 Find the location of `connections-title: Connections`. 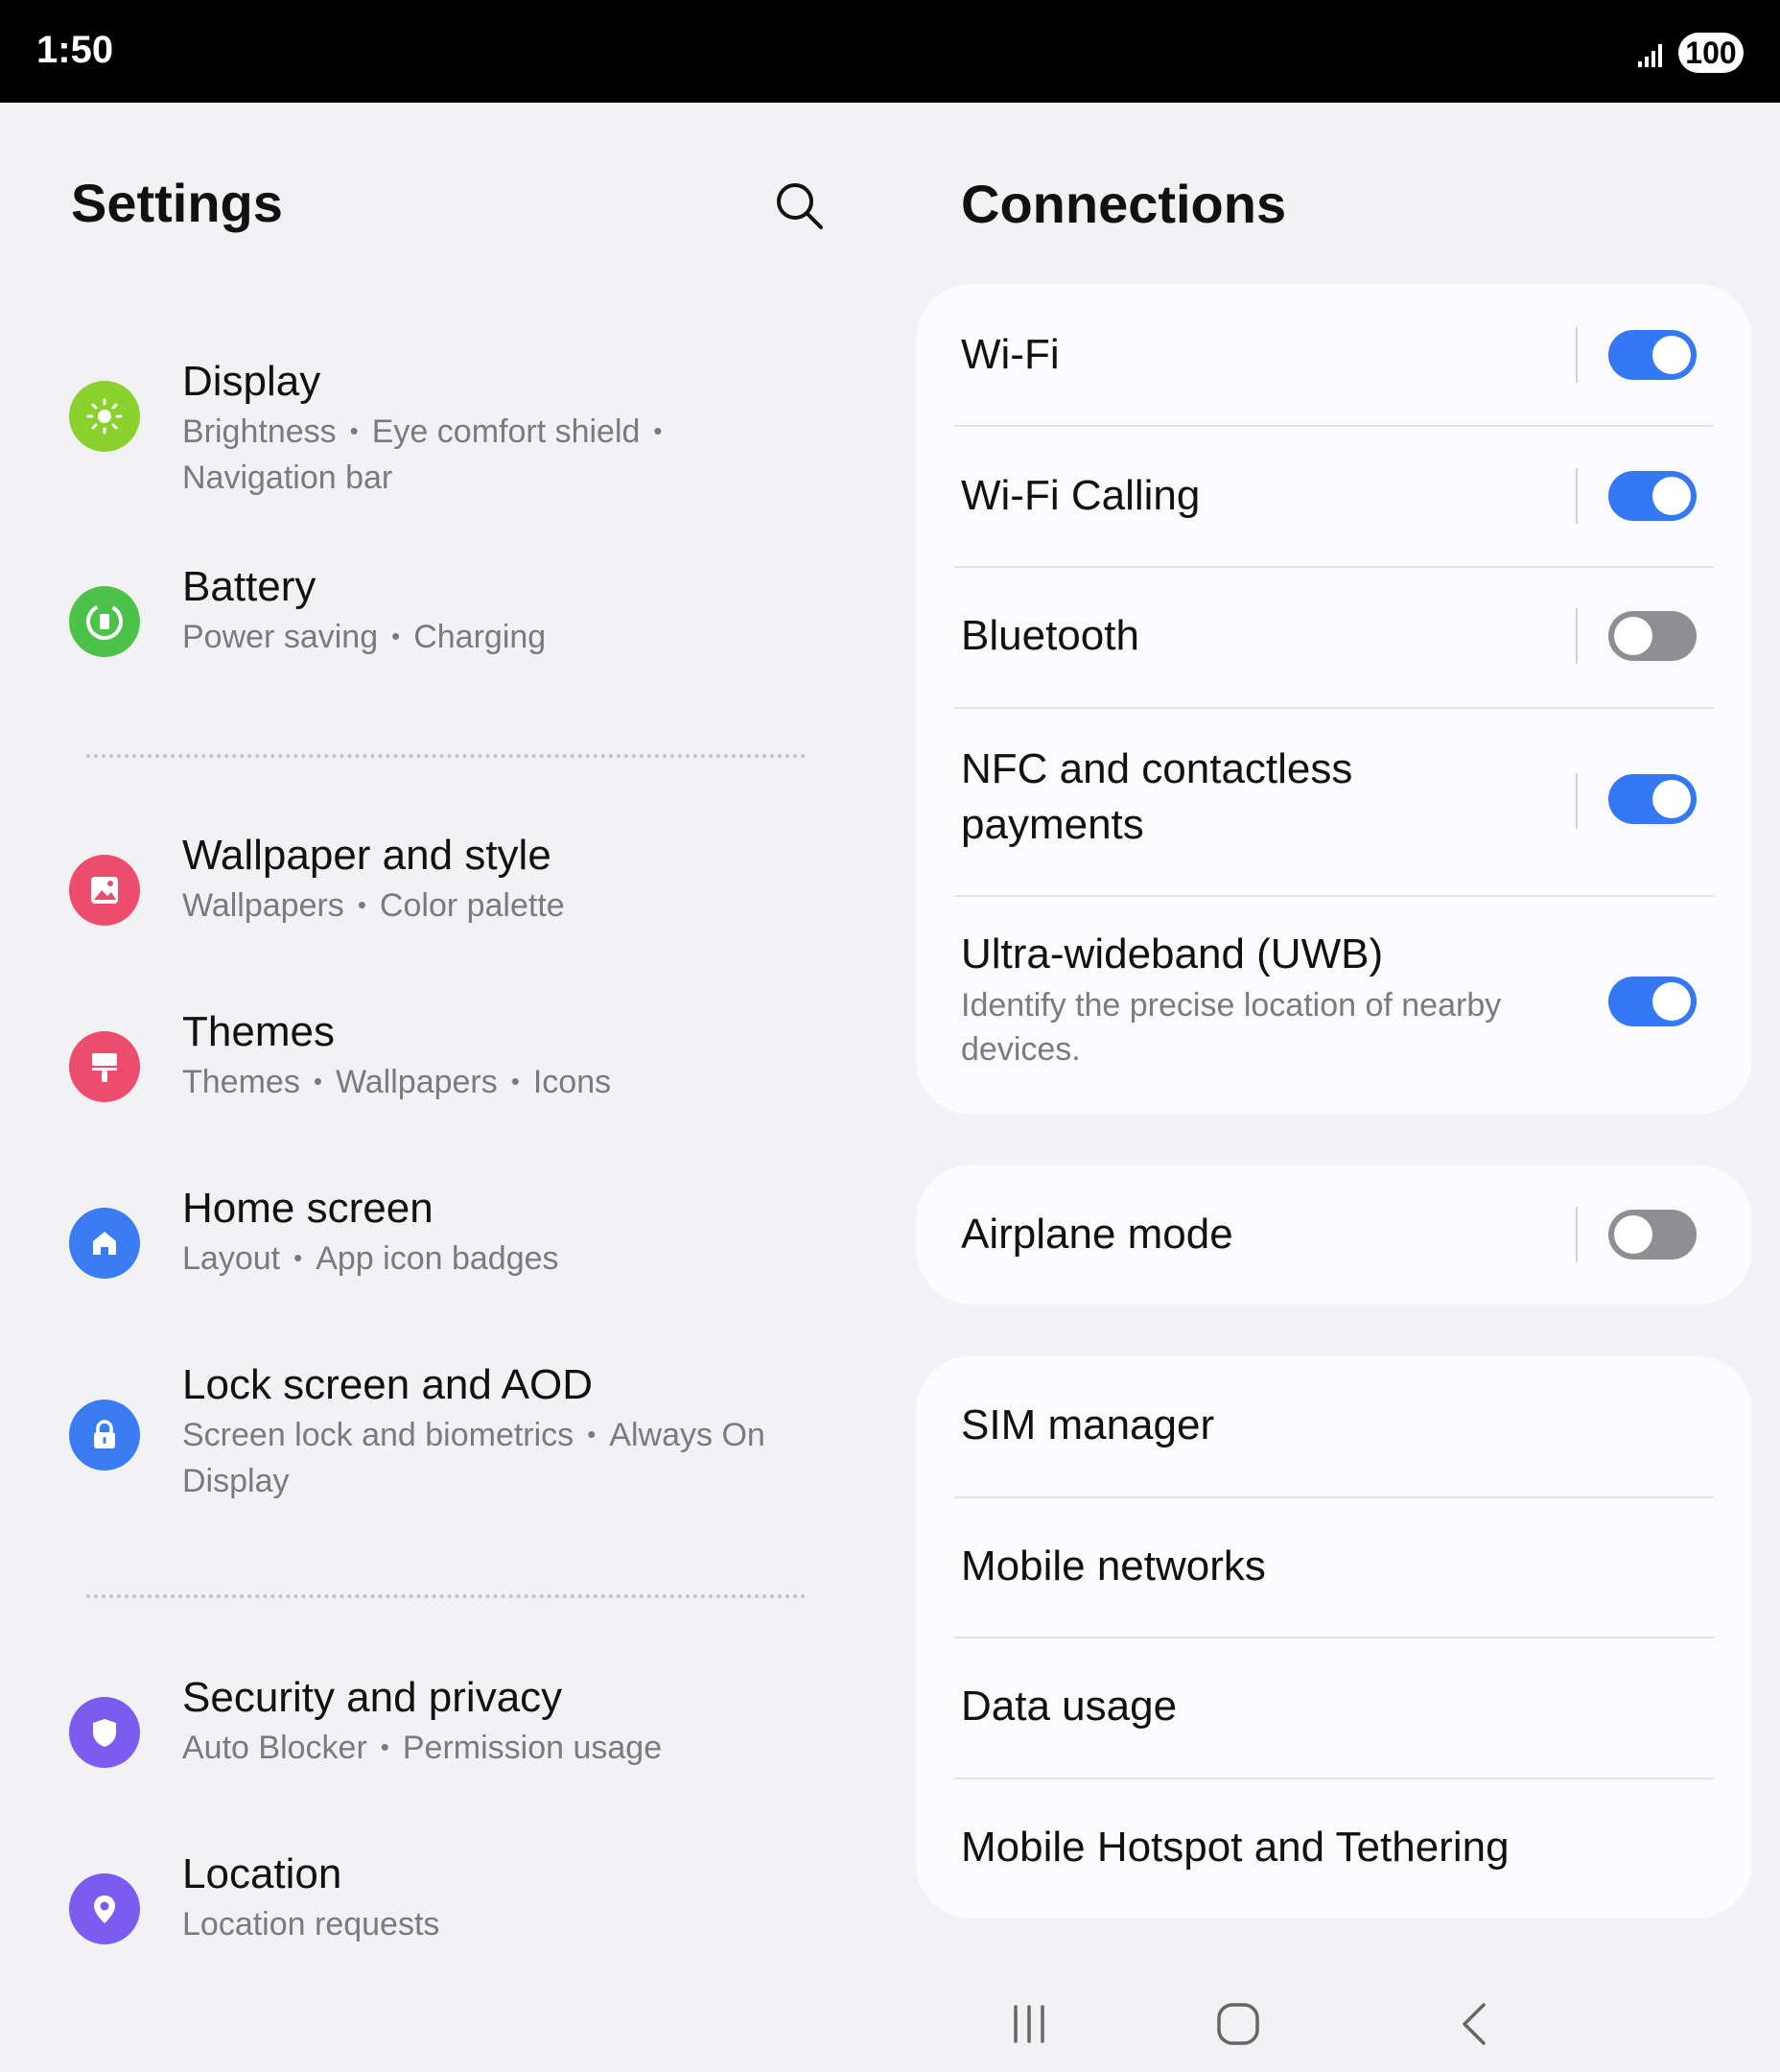

connections-title: Connections is located at coordinates (1124, 204).